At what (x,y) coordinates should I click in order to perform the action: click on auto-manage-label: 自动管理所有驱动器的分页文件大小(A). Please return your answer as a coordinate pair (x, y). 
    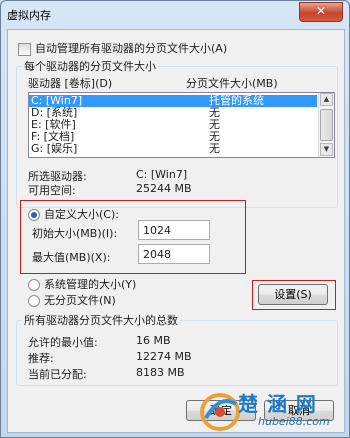
    Looking at the image, I should click on (131, 48).